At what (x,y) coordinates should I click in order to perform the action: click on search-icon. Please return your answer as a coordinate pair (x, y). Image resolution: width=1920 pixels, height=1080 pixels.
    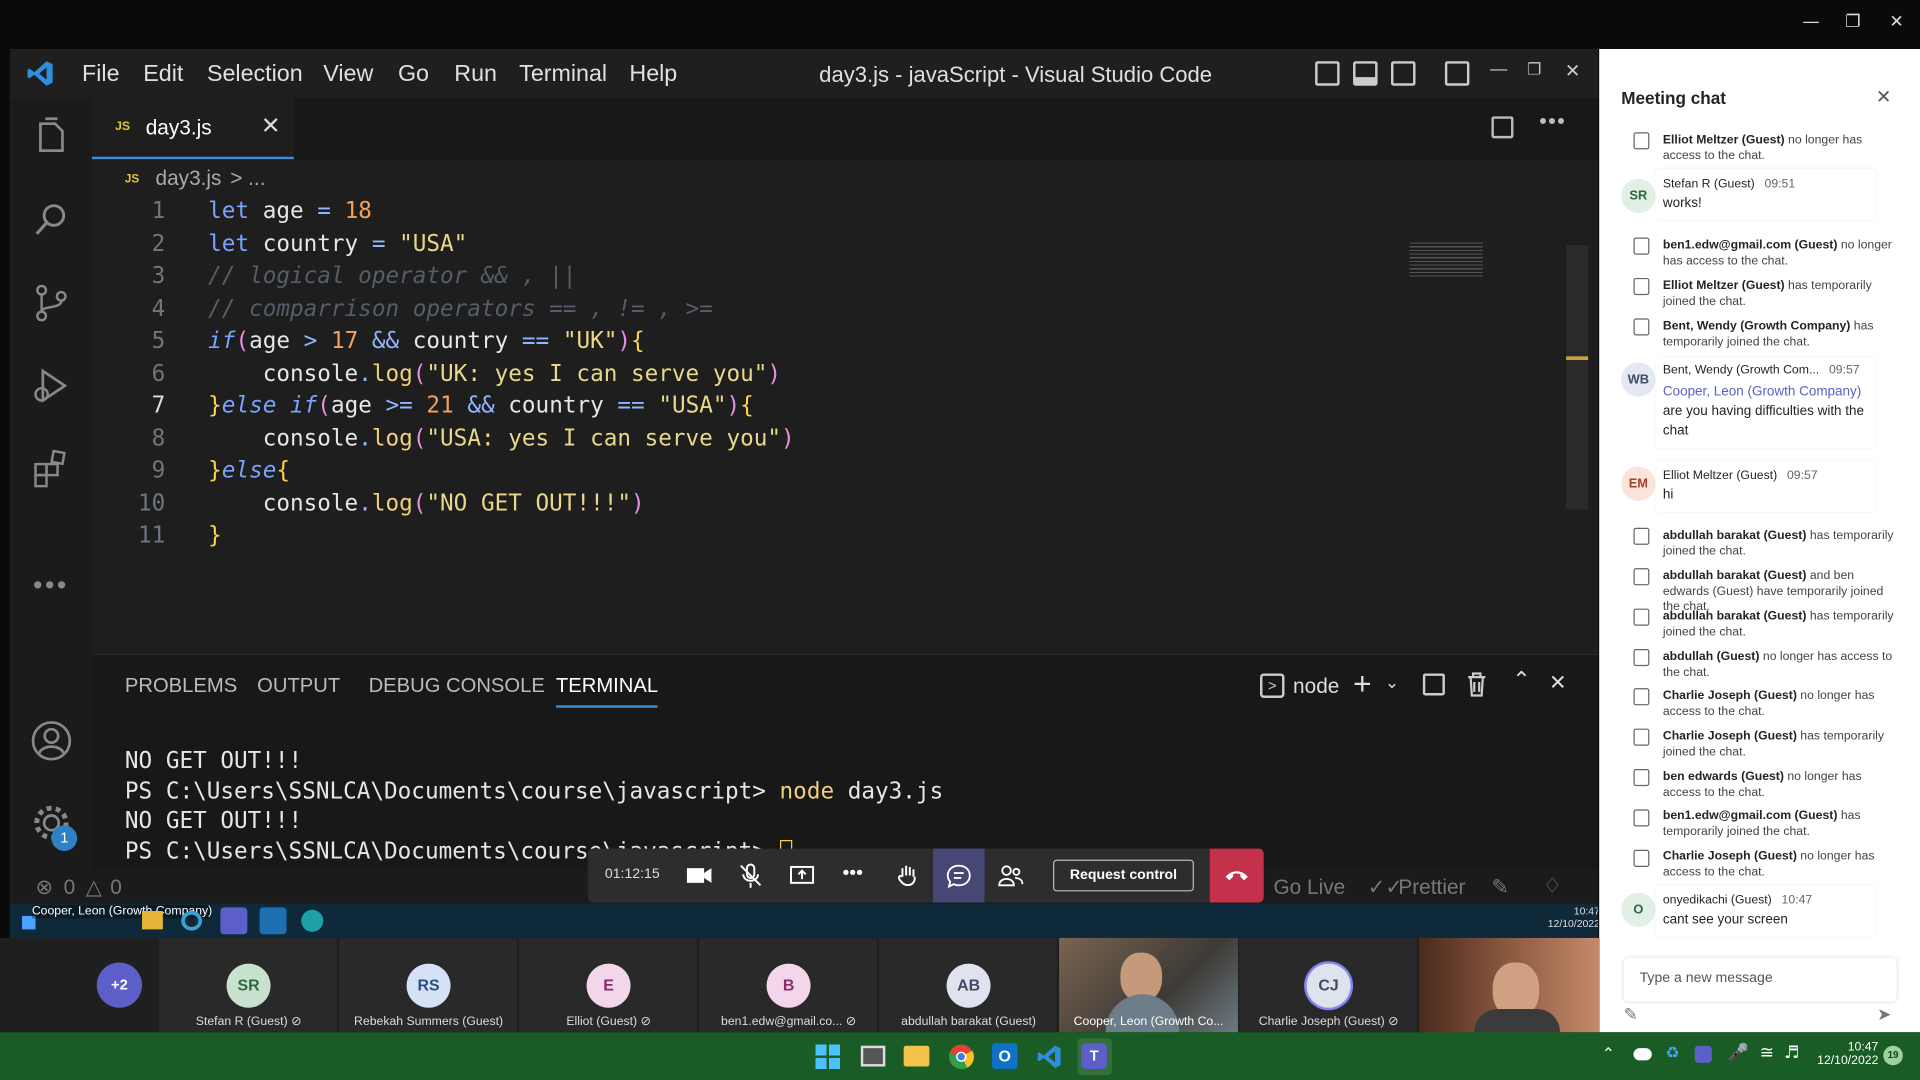
    Looking at the image, I should click on (52, 221).